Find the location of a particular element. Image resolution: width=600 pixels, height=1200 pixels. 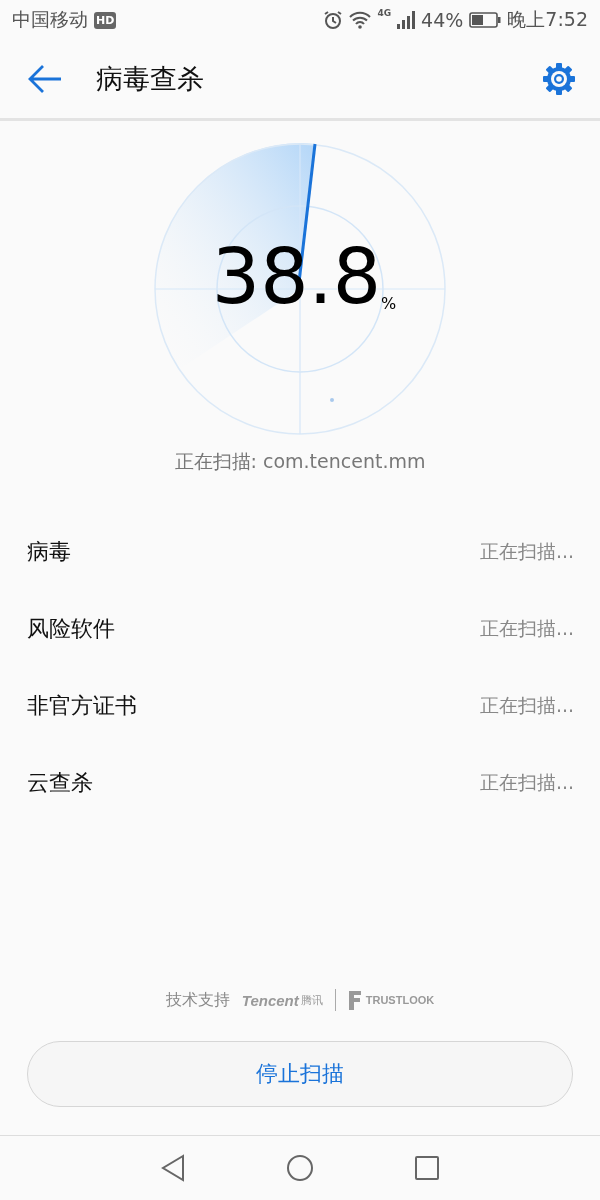

scan-category: 非官方证书 is located at coordinates (82, 705).